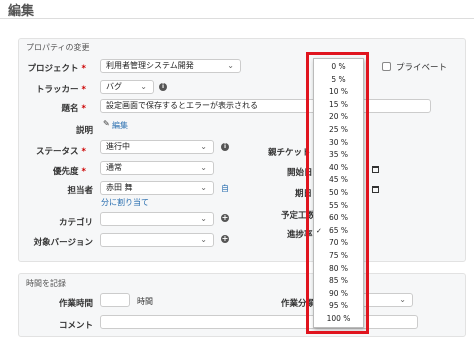 The height and width of the screenshot is (338, 474). Describe the element at coordinates (80, 191) in the screenshot. I see `assignee-label: 担当者` at that location.